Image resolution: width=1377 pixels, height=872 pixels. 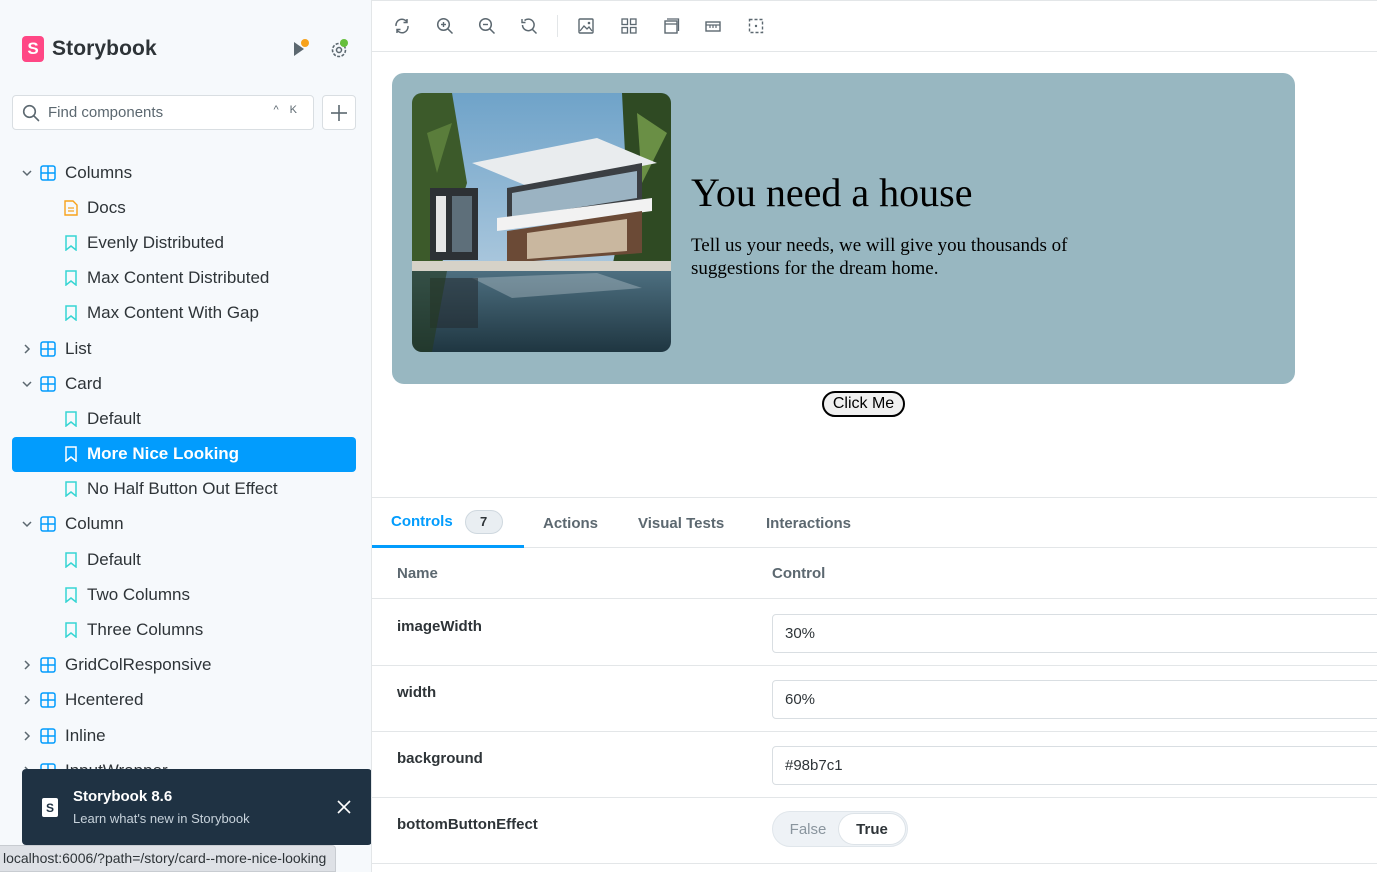 I want to click on sidebar-item-label: Evenly Distributed, so click(x=156, y=242).